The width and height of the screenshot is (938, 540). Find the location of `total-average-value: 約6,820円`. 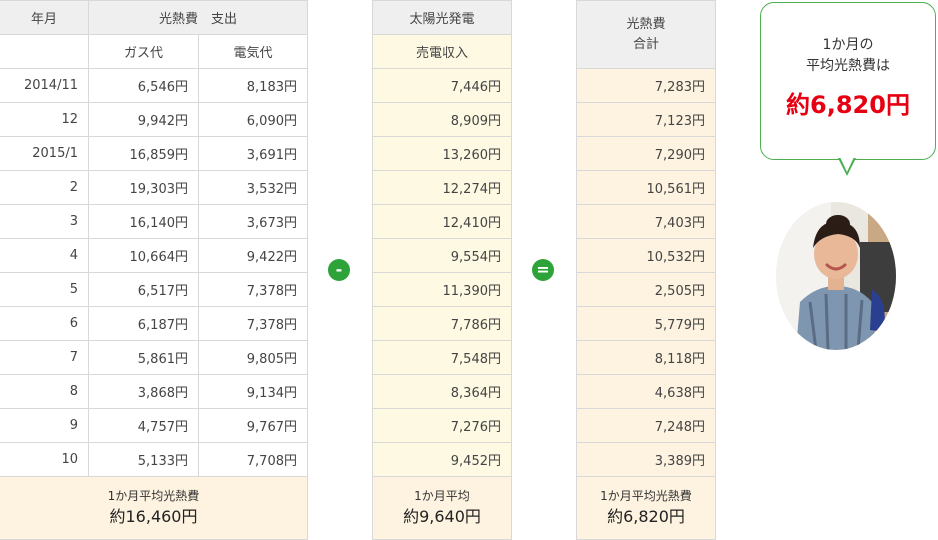

total-average-value: 約6,820円 is located at coordinates (646, 517).